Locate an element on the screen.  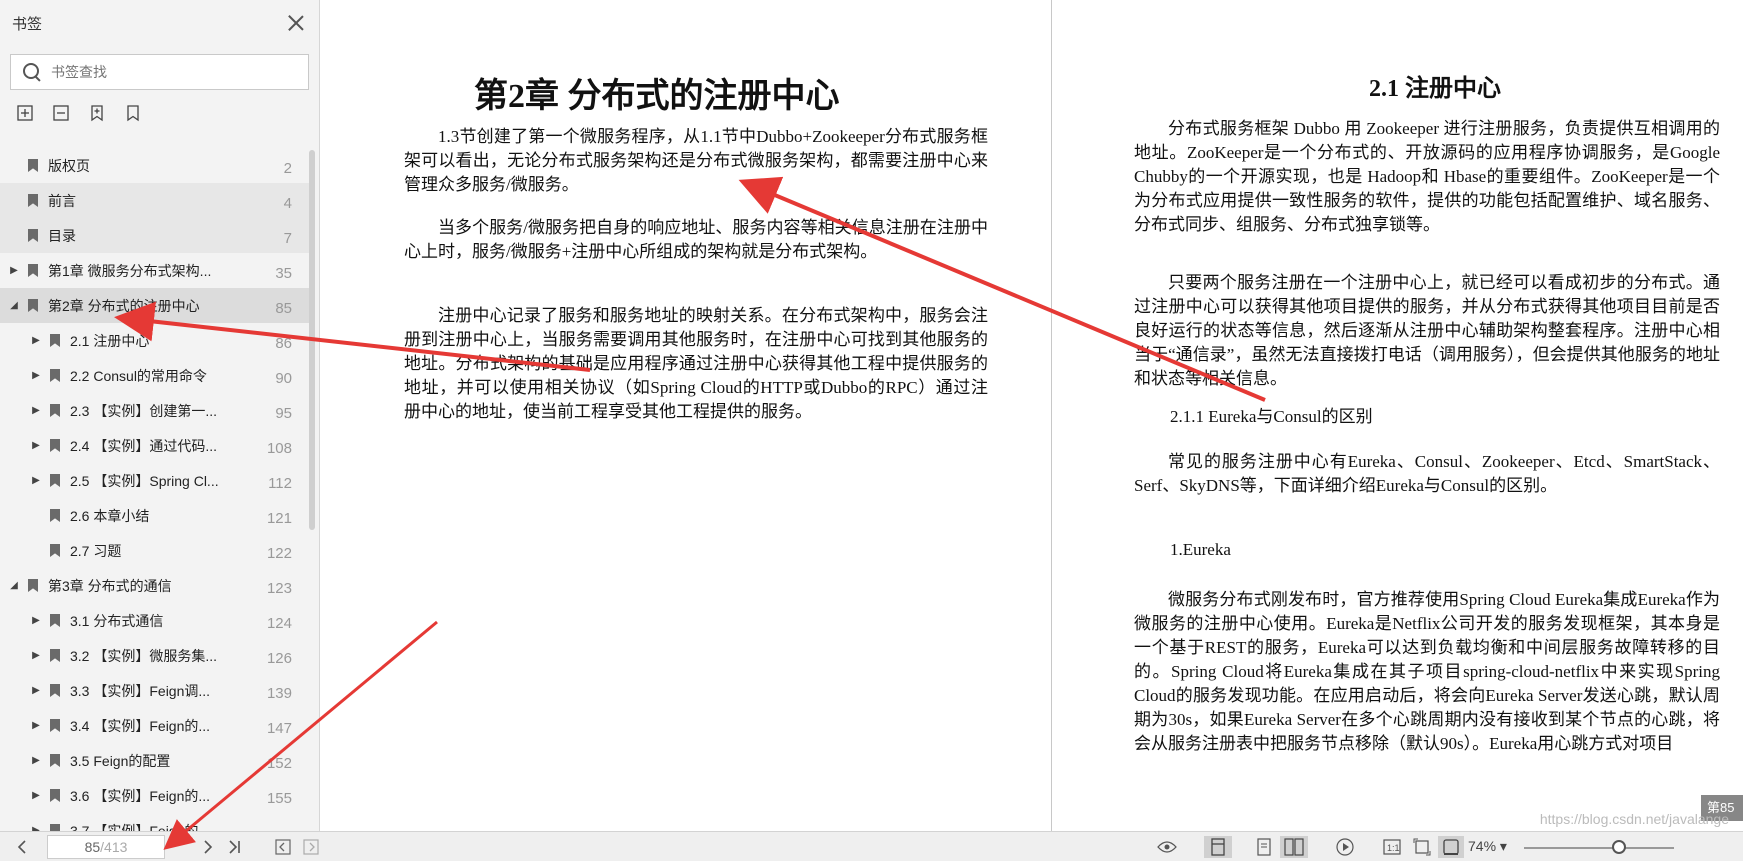
sidebar-scrollbar is located at coordinates (312, 340).